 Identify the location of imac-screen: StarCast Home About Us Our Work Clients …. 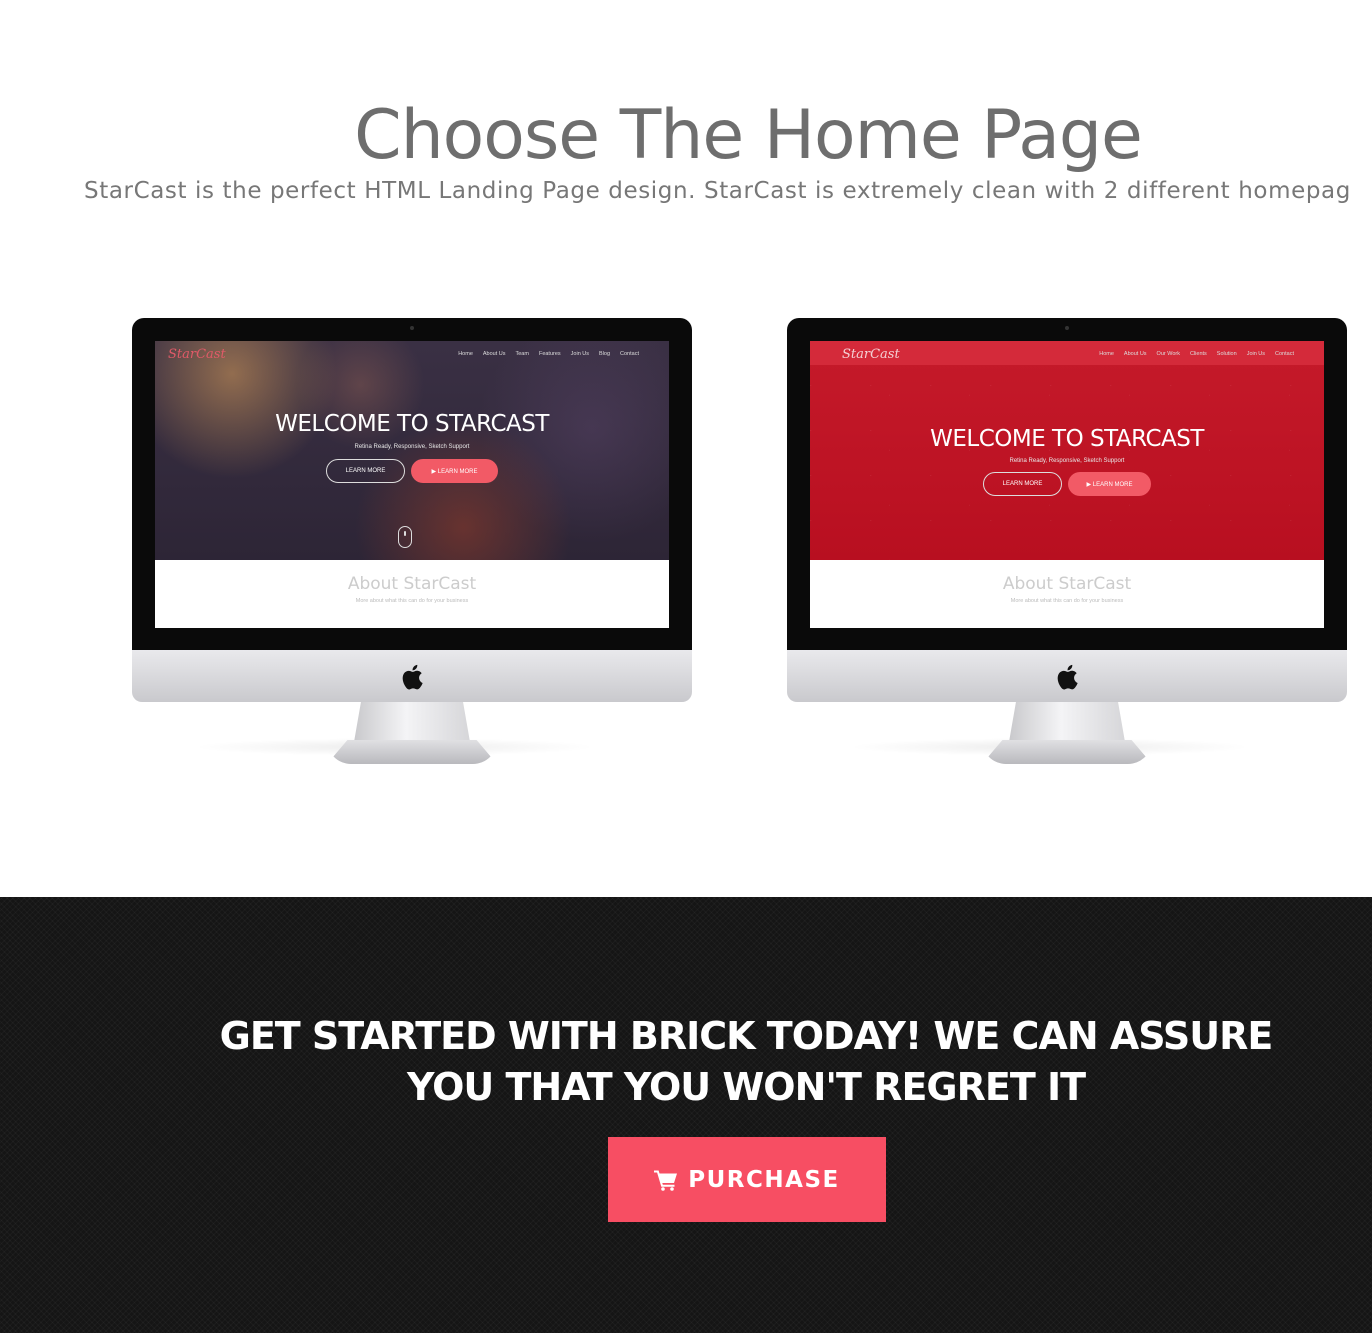
(1067, 484).